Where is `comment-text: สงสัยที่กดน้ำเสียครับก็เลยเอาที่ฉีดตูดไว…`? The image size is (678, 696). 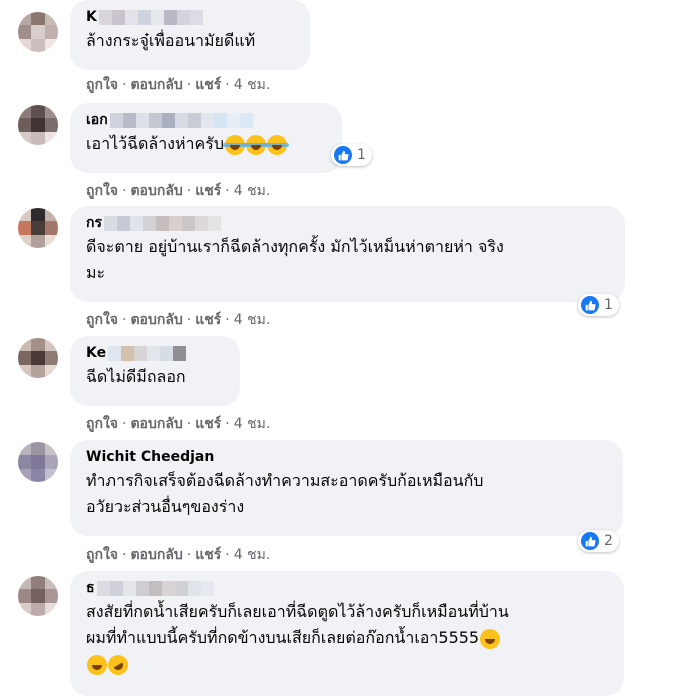 comment-text: สงสัยที่กดน้ำเสียครับก็เลยเอาที่ฉีดตูดไว… is located at coordinates (347, 639).